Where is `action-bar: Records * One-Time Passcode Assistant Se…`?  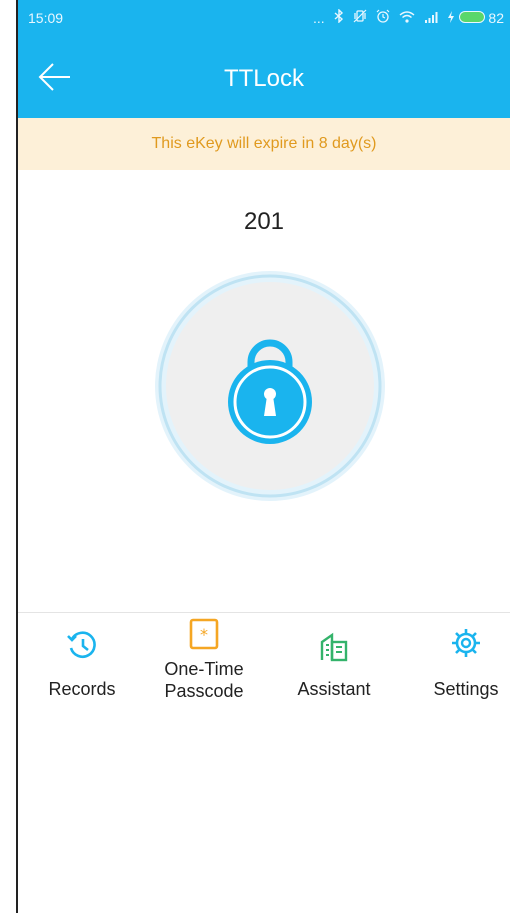
action-bar: Records * One-Time Passcode Assistant Se… is located at coordinates (264, 683).